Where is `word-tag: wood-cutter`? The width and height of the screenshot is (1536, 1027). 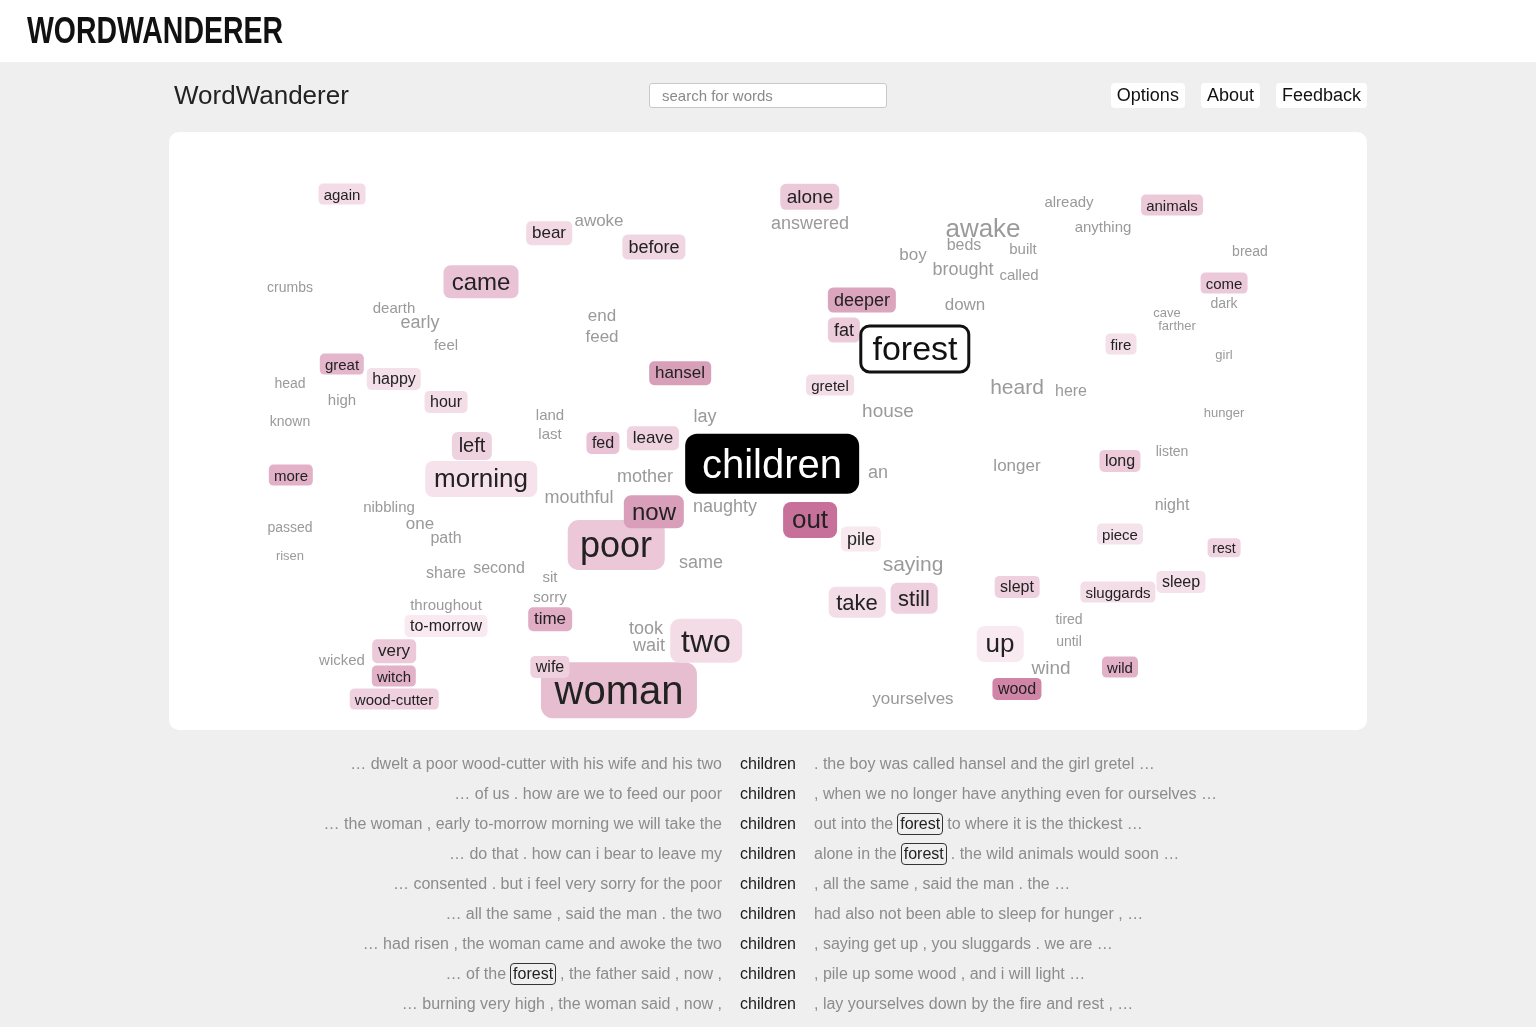
word-tag: wood-cutter is located at coordinates (394, 699).